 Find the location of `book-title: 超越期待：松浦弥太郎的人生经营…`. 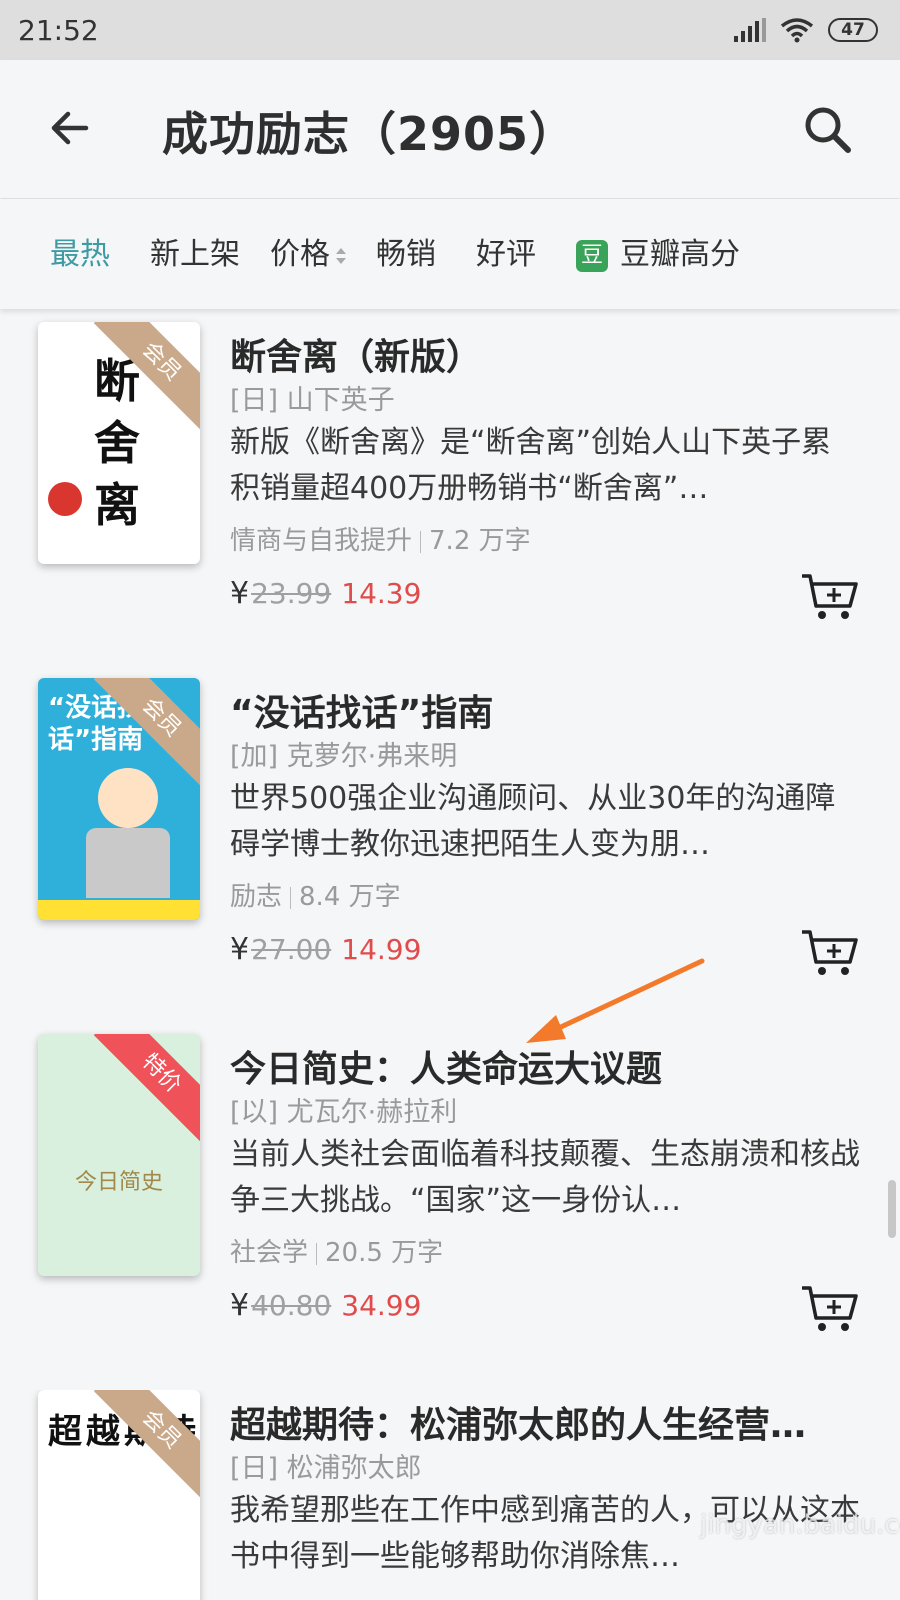

book-title: 超越期待：松浦弥太郎的人生经营… is located at coordinates (518, 1422).